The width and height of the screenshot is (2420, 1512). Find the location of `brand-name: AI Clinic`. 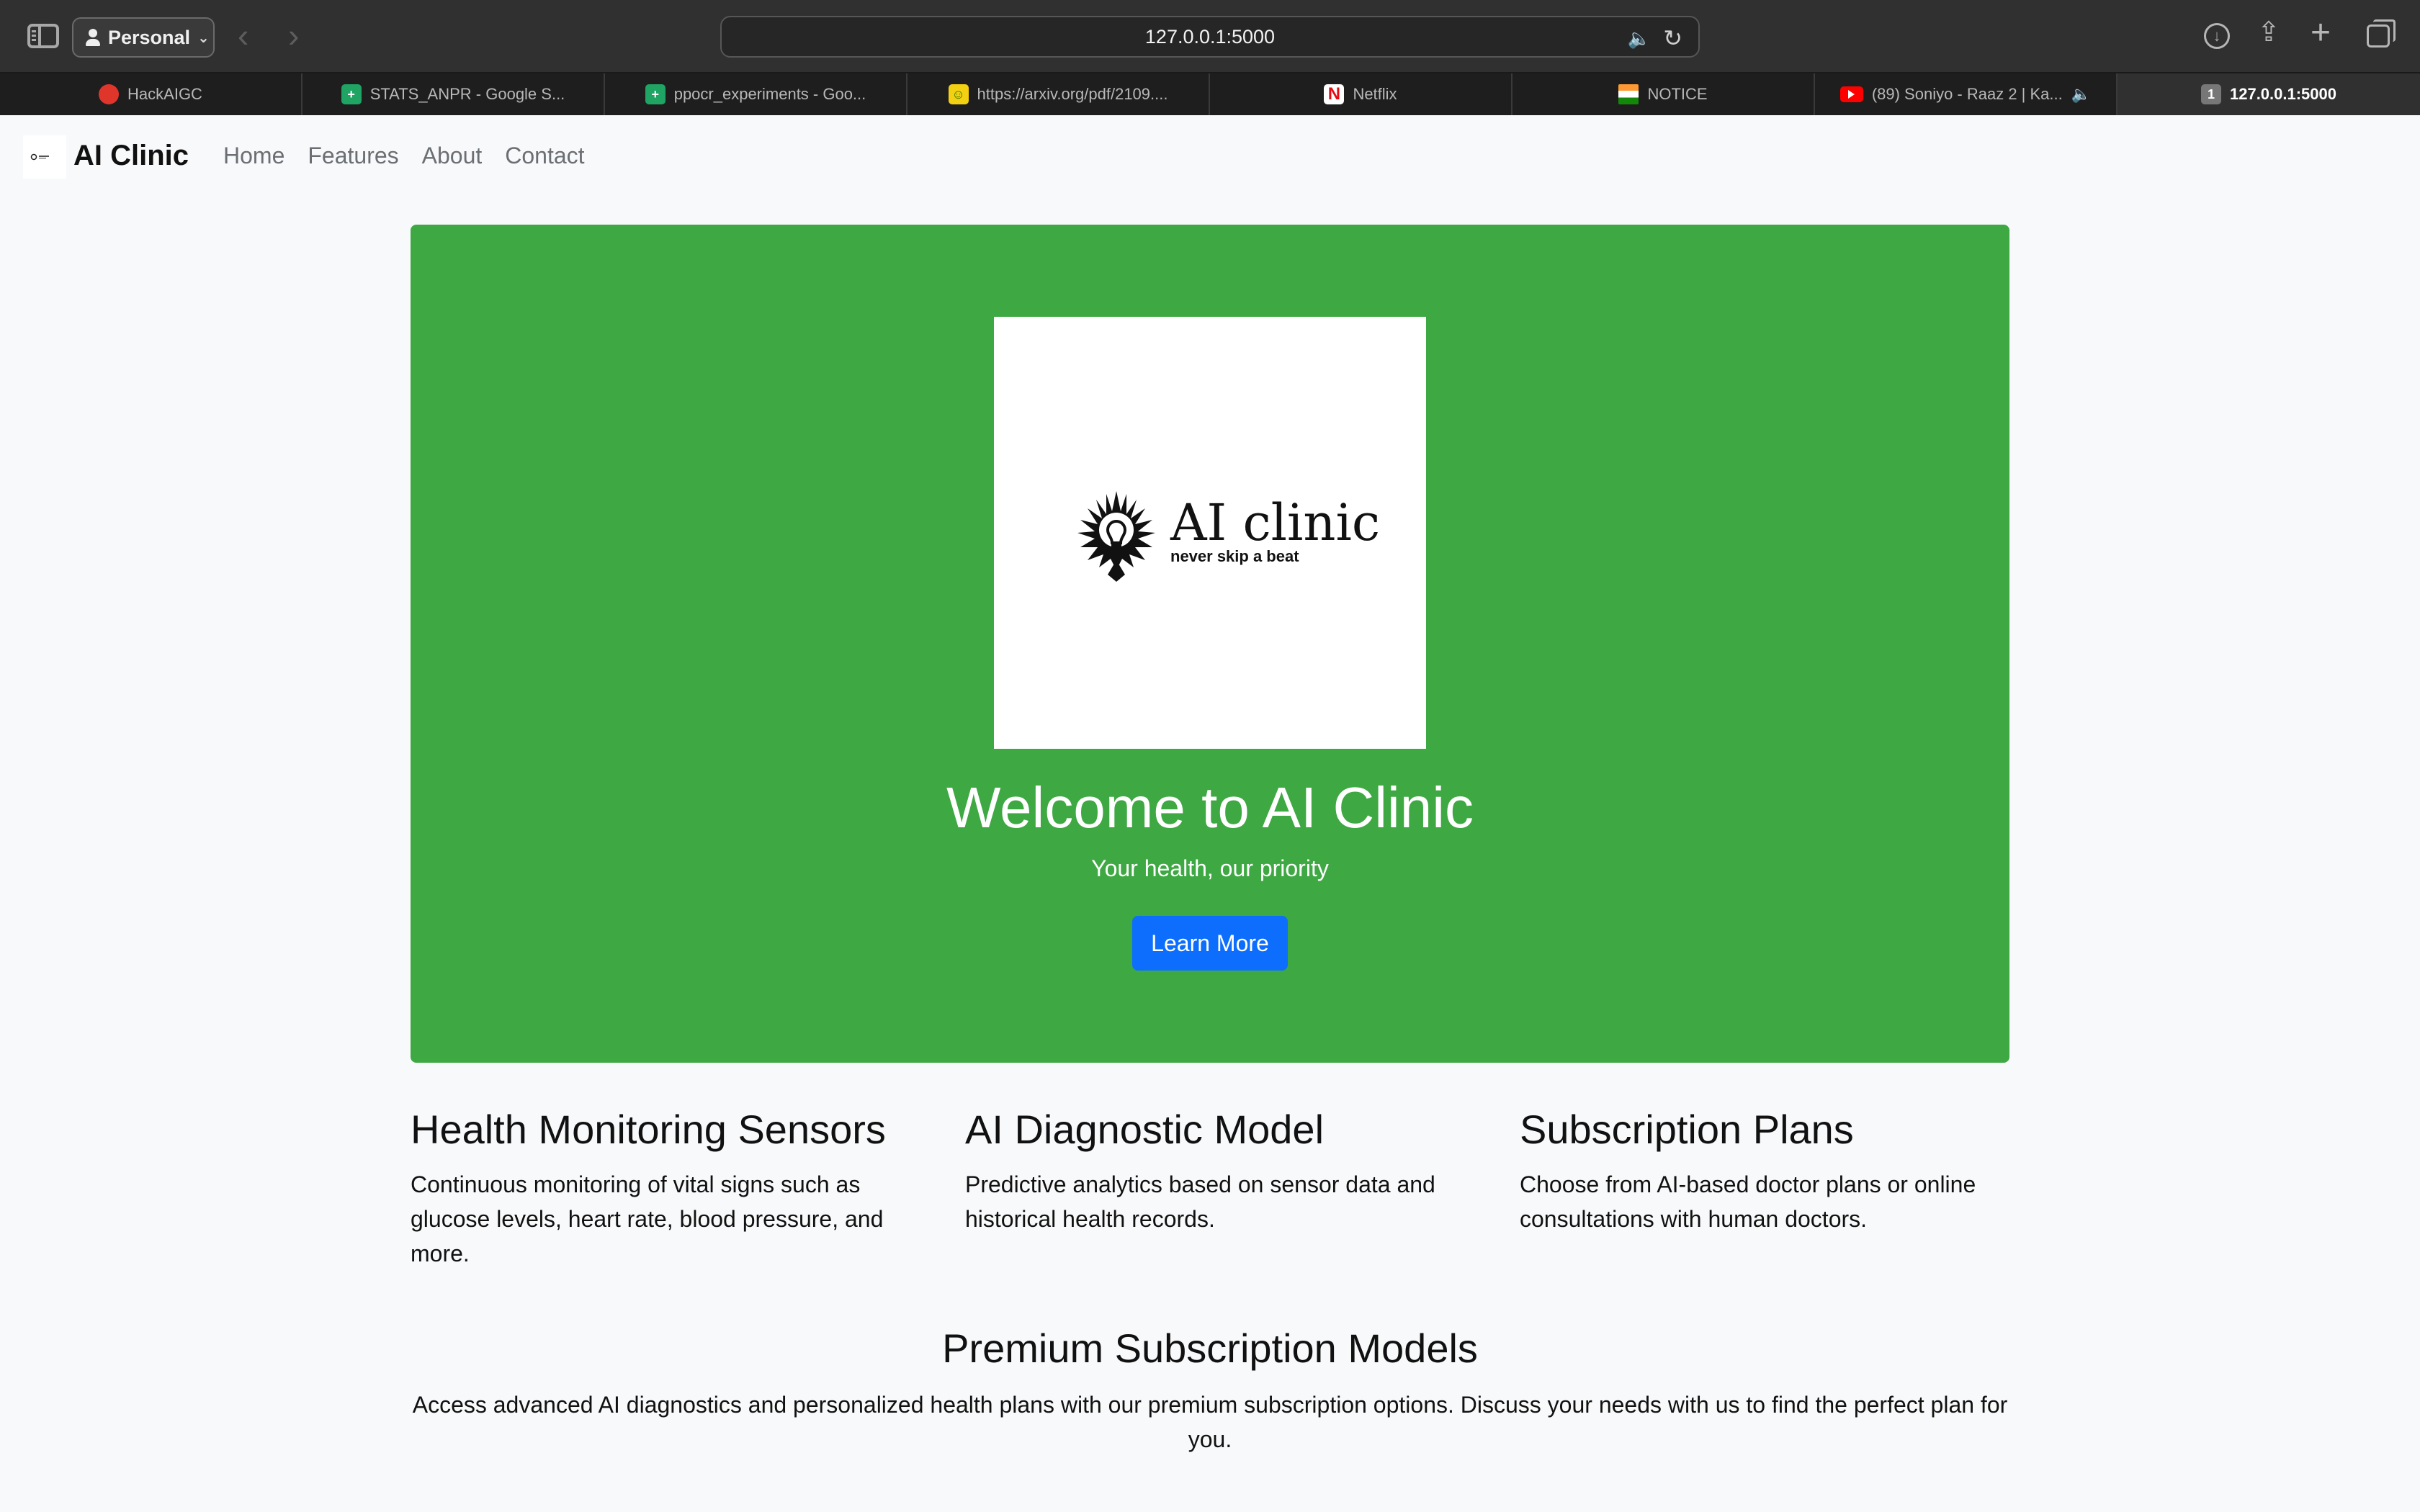

brand-name: AI Clinic is located at coordinates (131, 156).